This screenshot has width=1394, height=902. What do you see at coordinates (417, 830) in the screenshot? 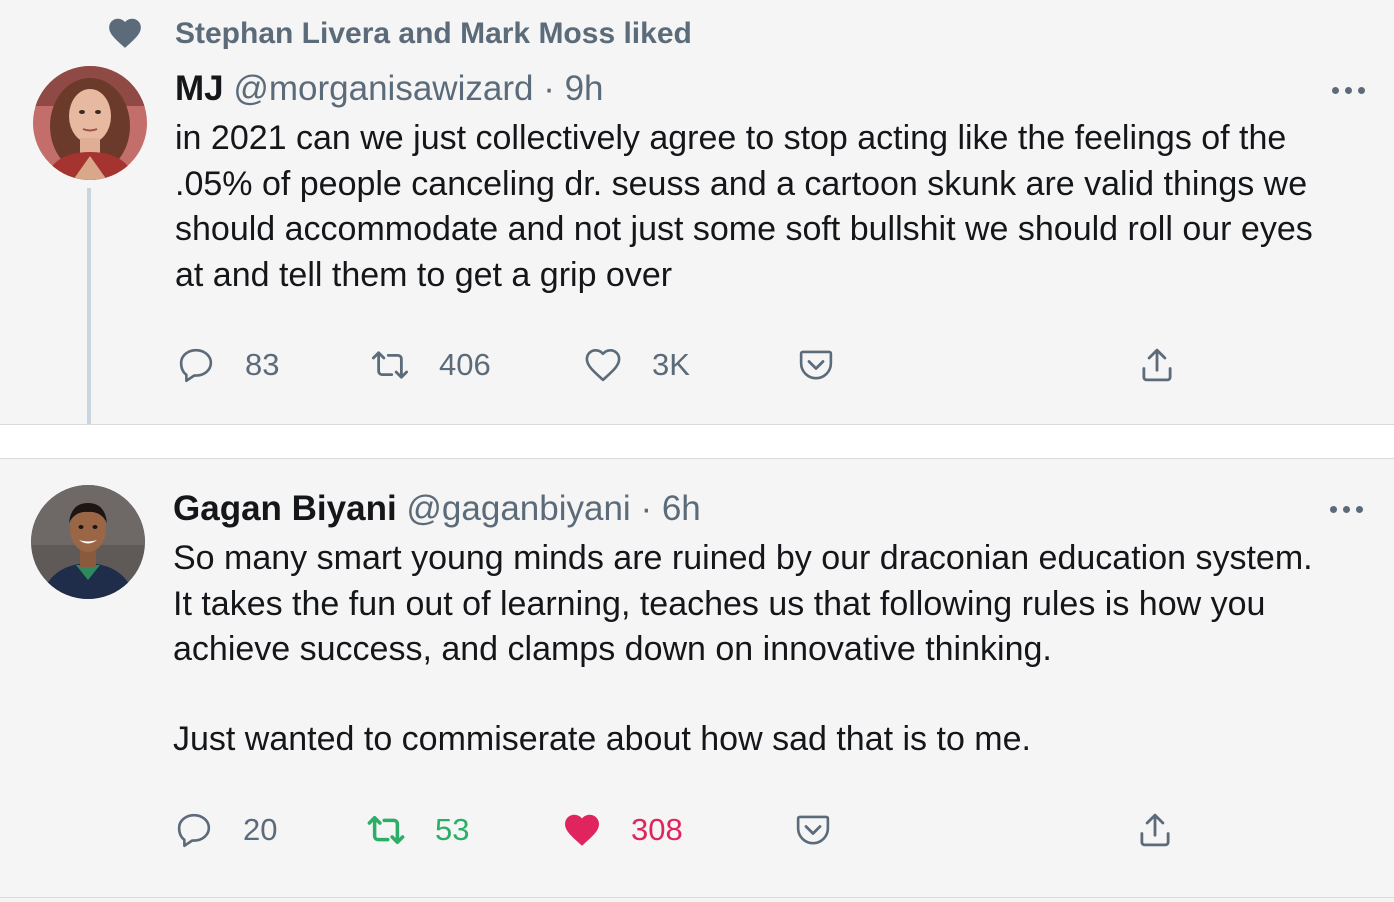
I see `retweet-button: 53` at bounding box center [417, 830].